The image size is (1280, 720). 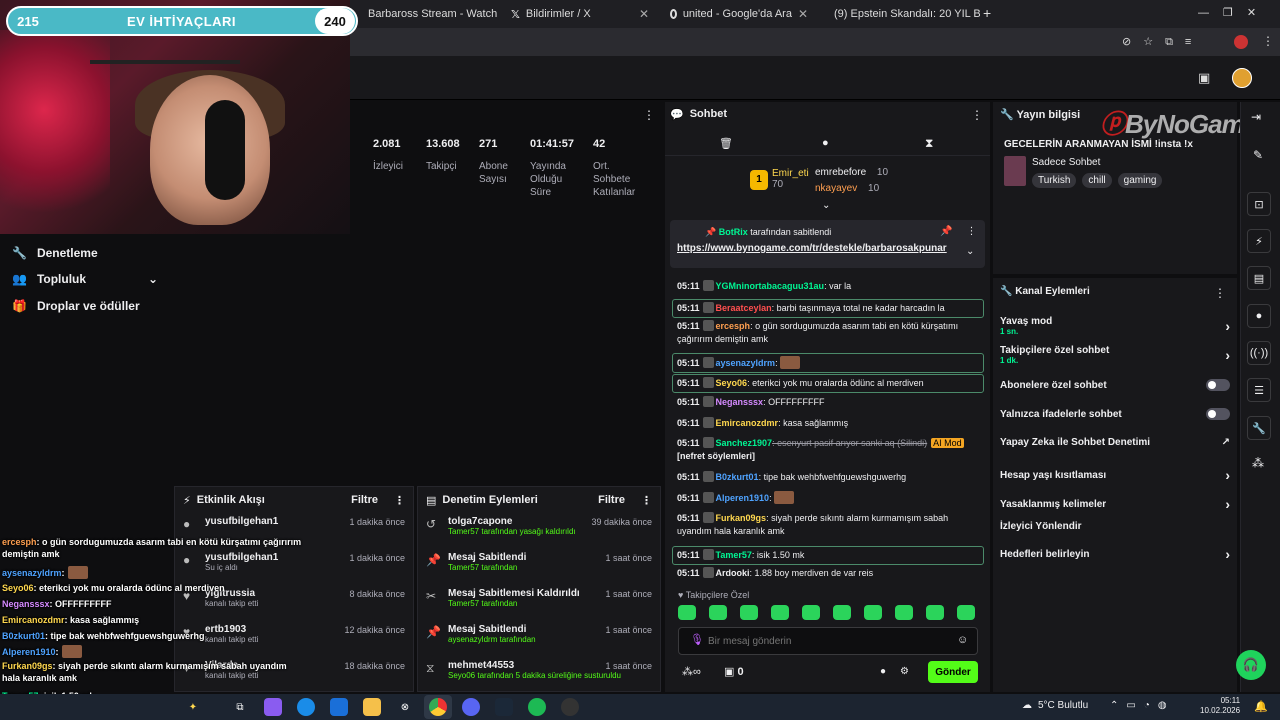 What do you see at coordinates (900, 14) in the screenshot?
I see `tab-youtube-video: (9) Epstein Skandalı: 20 YIL BO✕` at bounding box center [900, 14].